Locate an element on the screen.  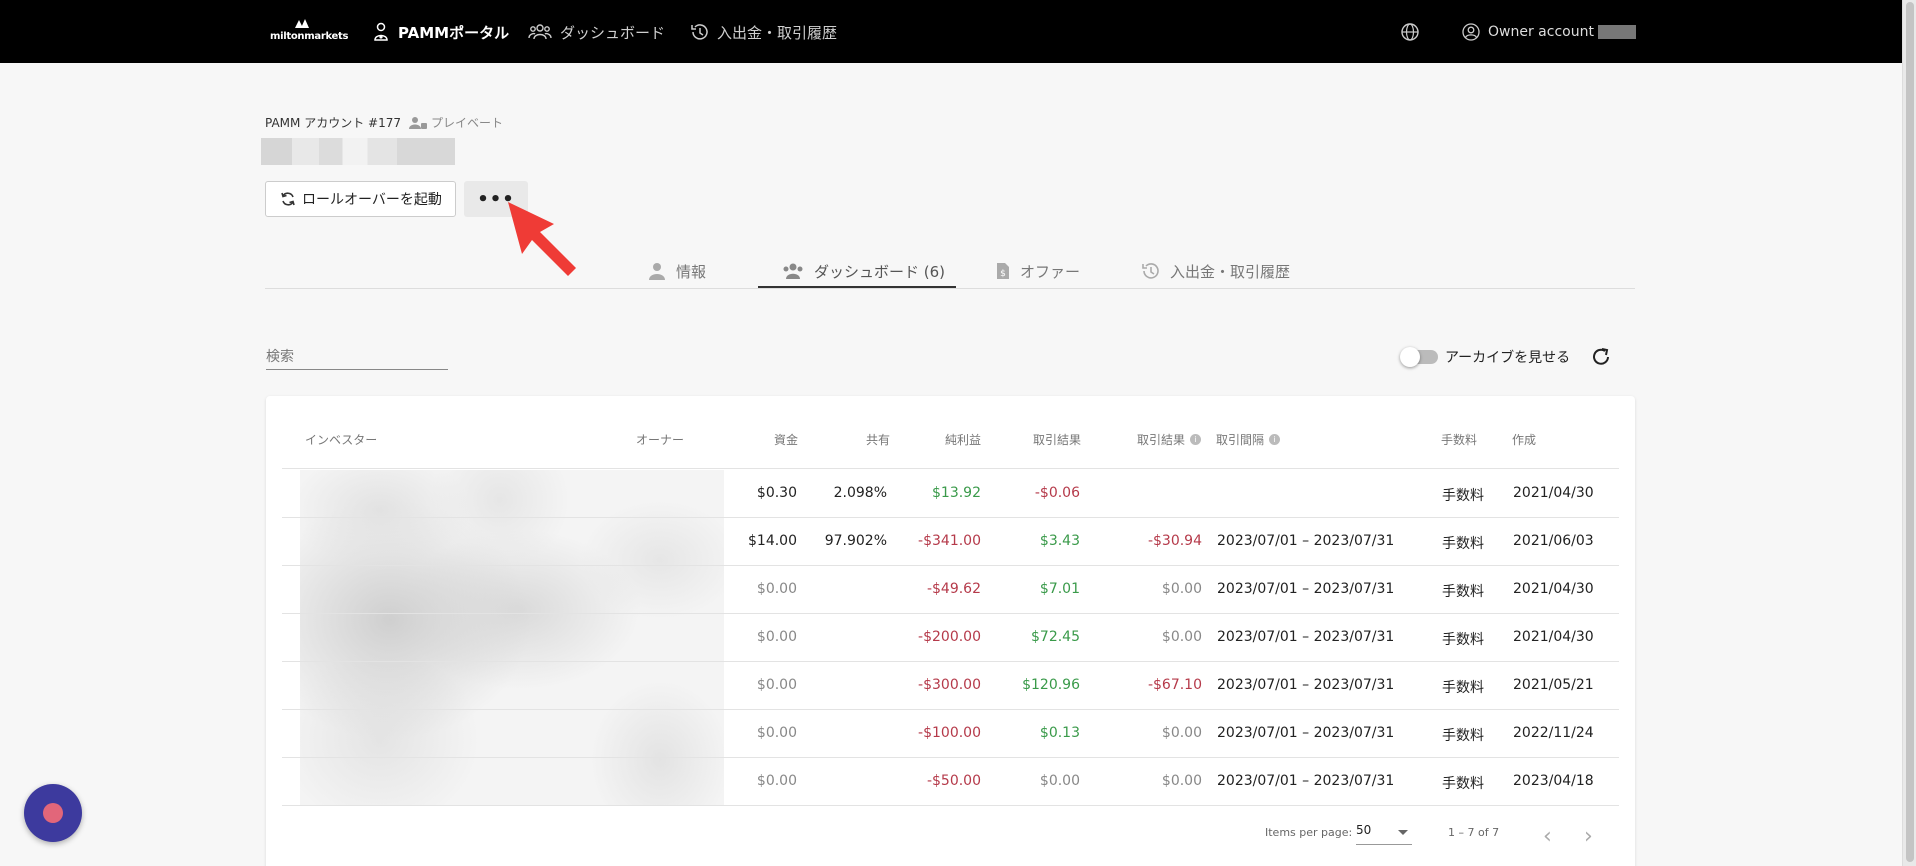
previous-page-button: ‹ is located at coordinates (1547, 836).